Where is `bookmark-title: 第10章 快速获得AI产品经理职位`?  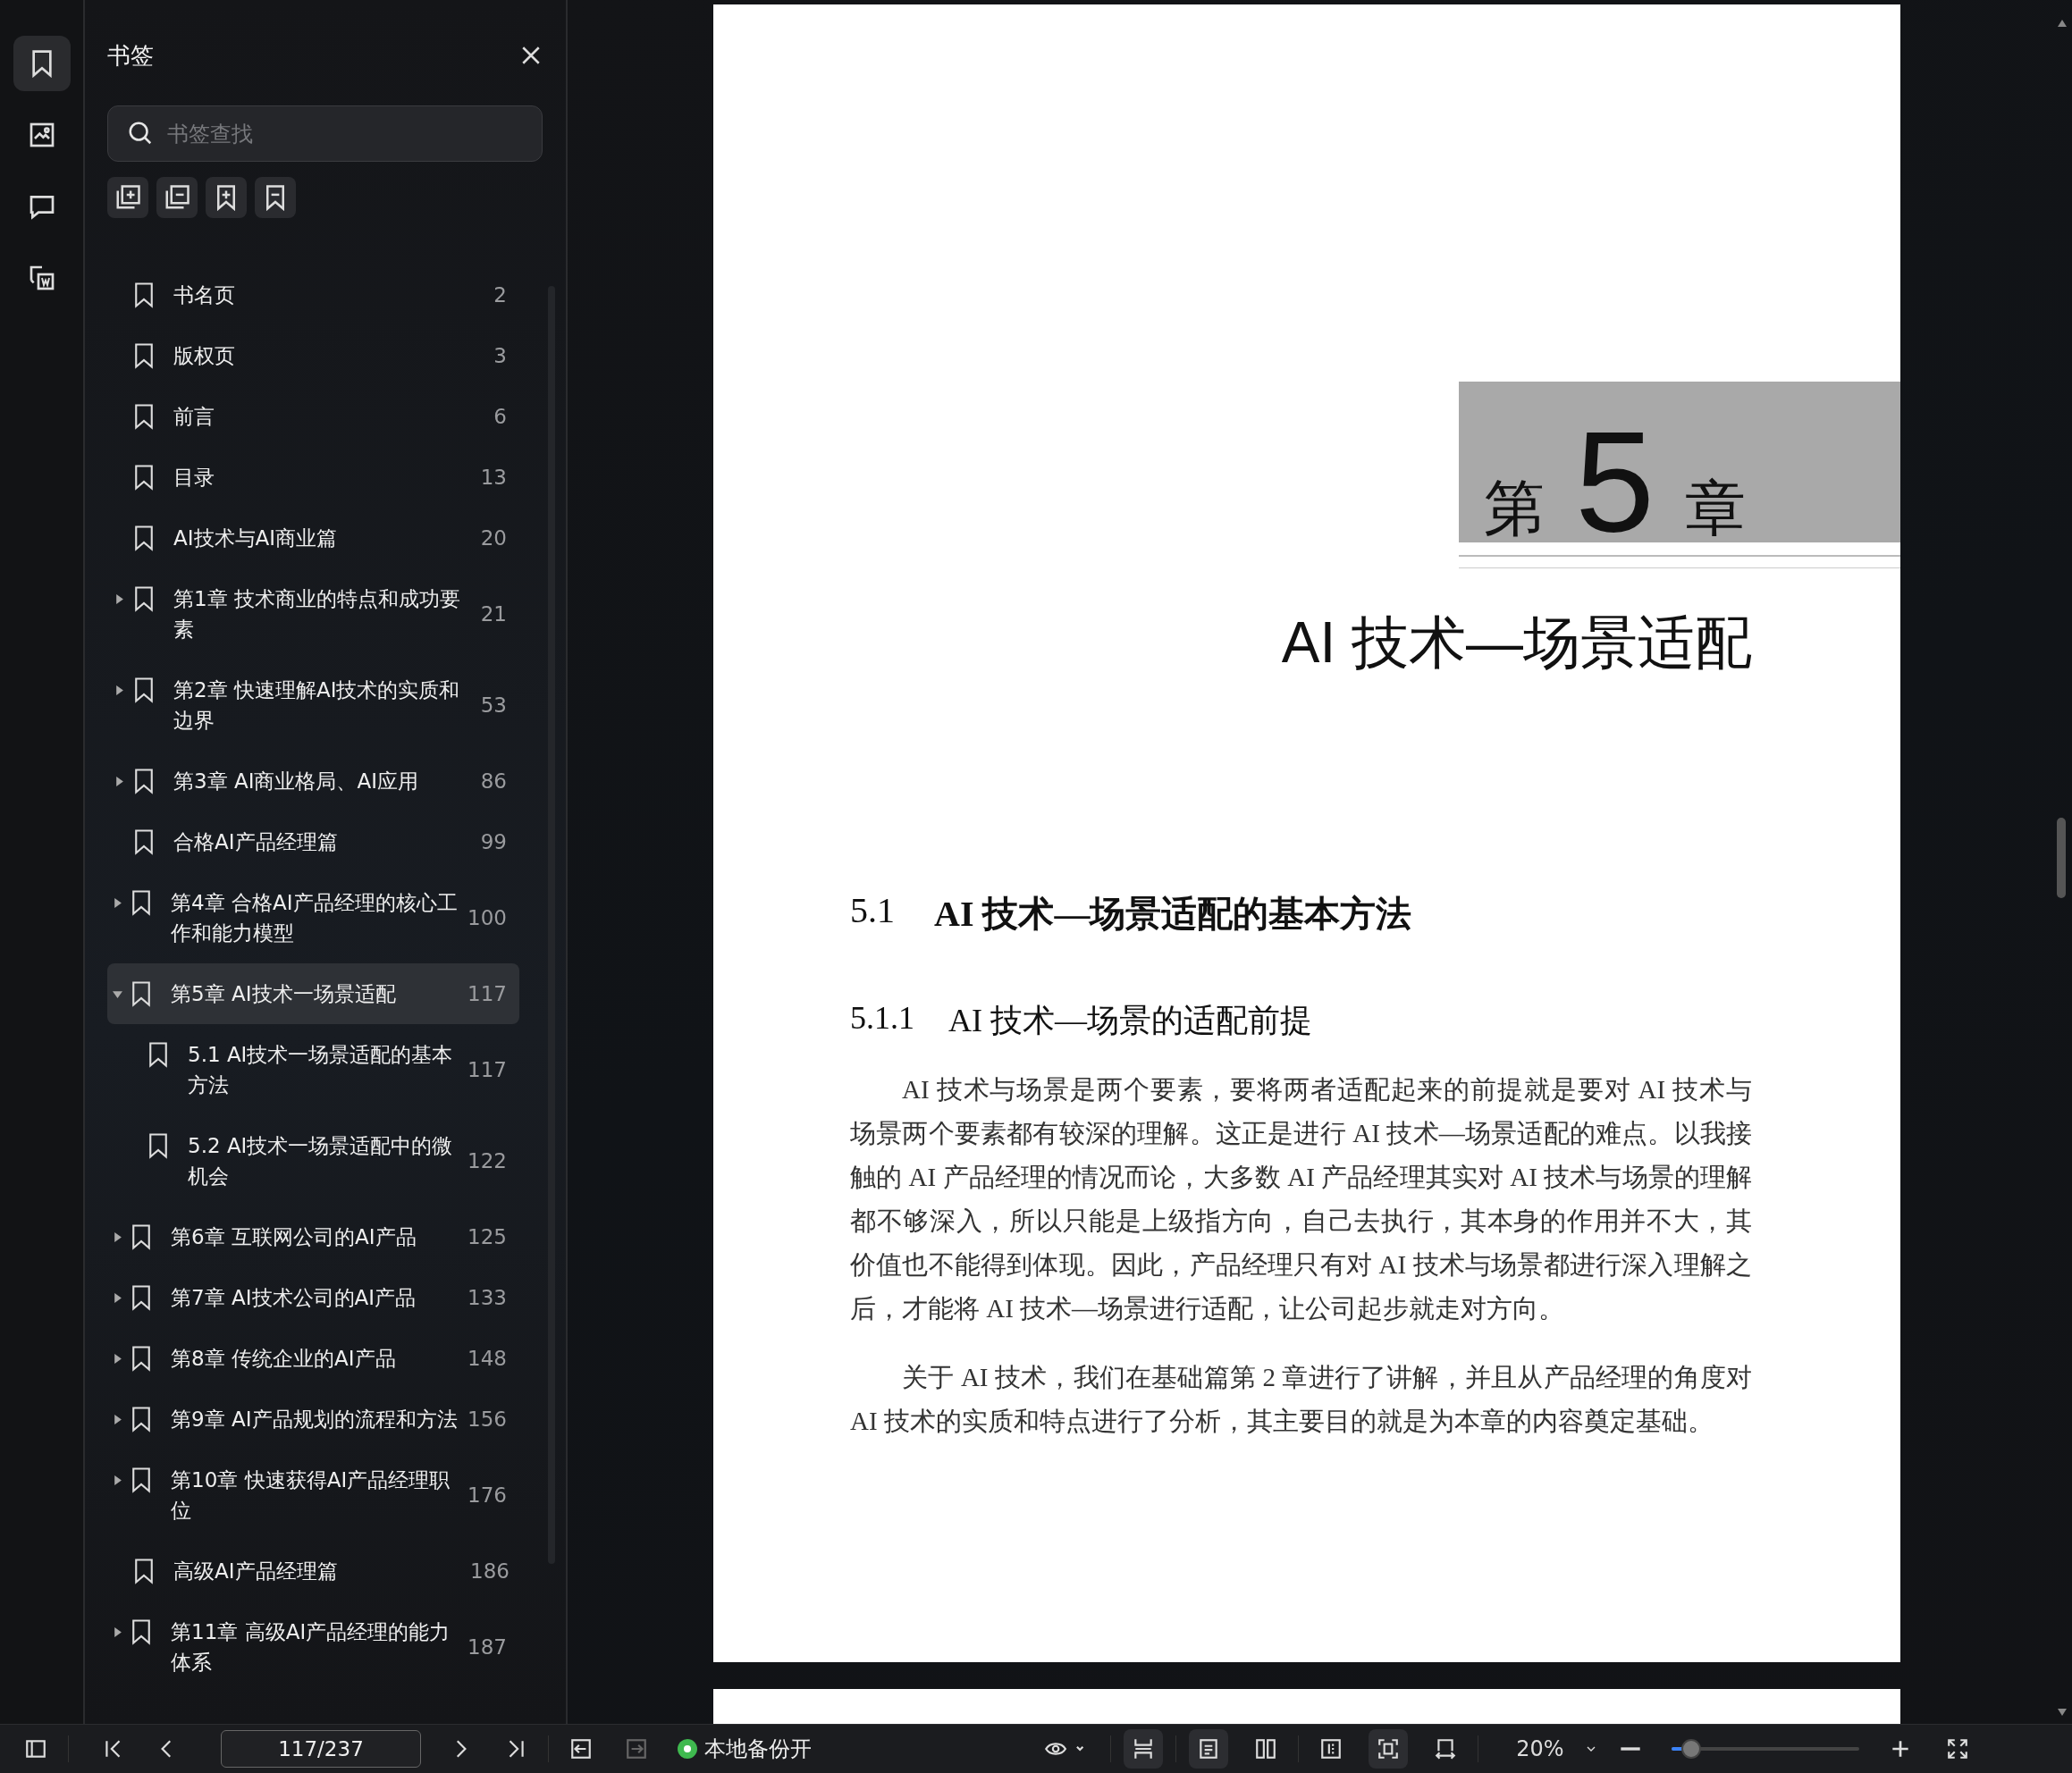
bookmark-title: 第10章 快速获得AI产品经理职位 is located at coordinates (311, 1495).